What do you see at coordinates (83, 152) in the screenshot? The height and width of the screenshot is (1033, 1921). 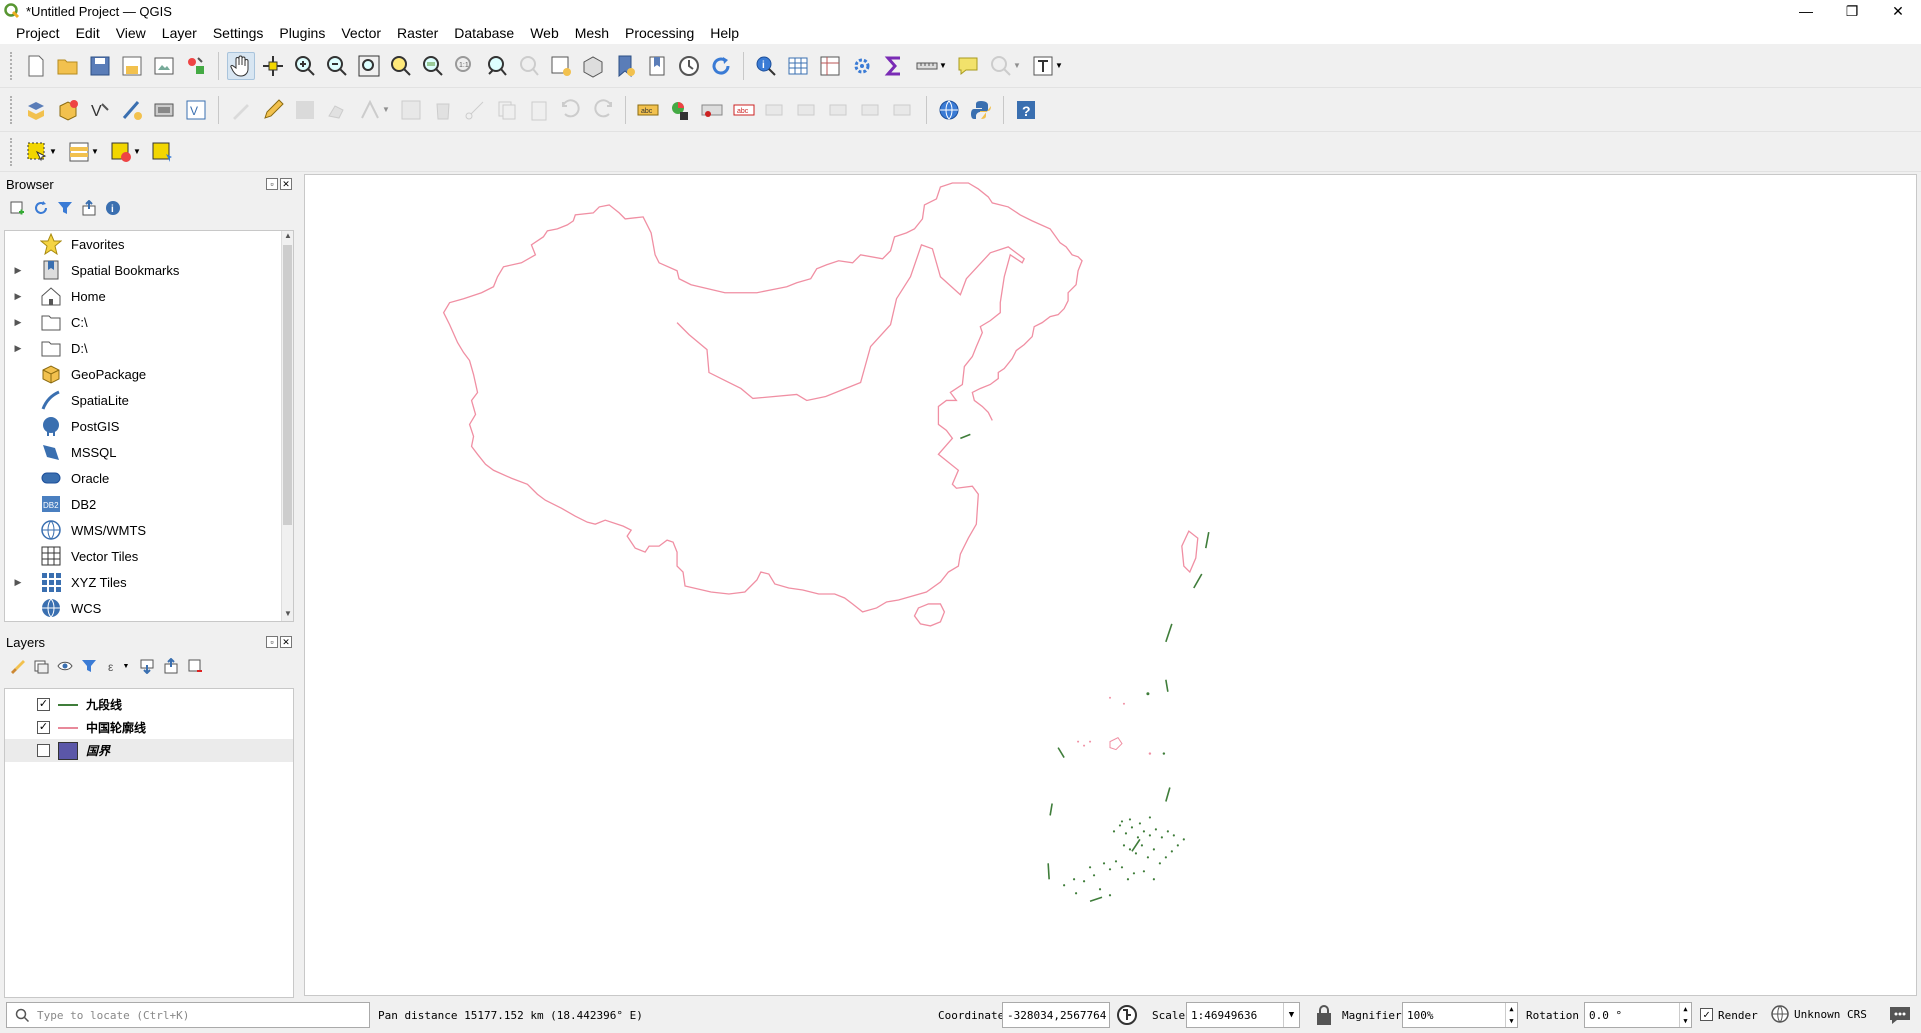 I see `select-by-value-button: ▼` at bounding box center [83, 152].